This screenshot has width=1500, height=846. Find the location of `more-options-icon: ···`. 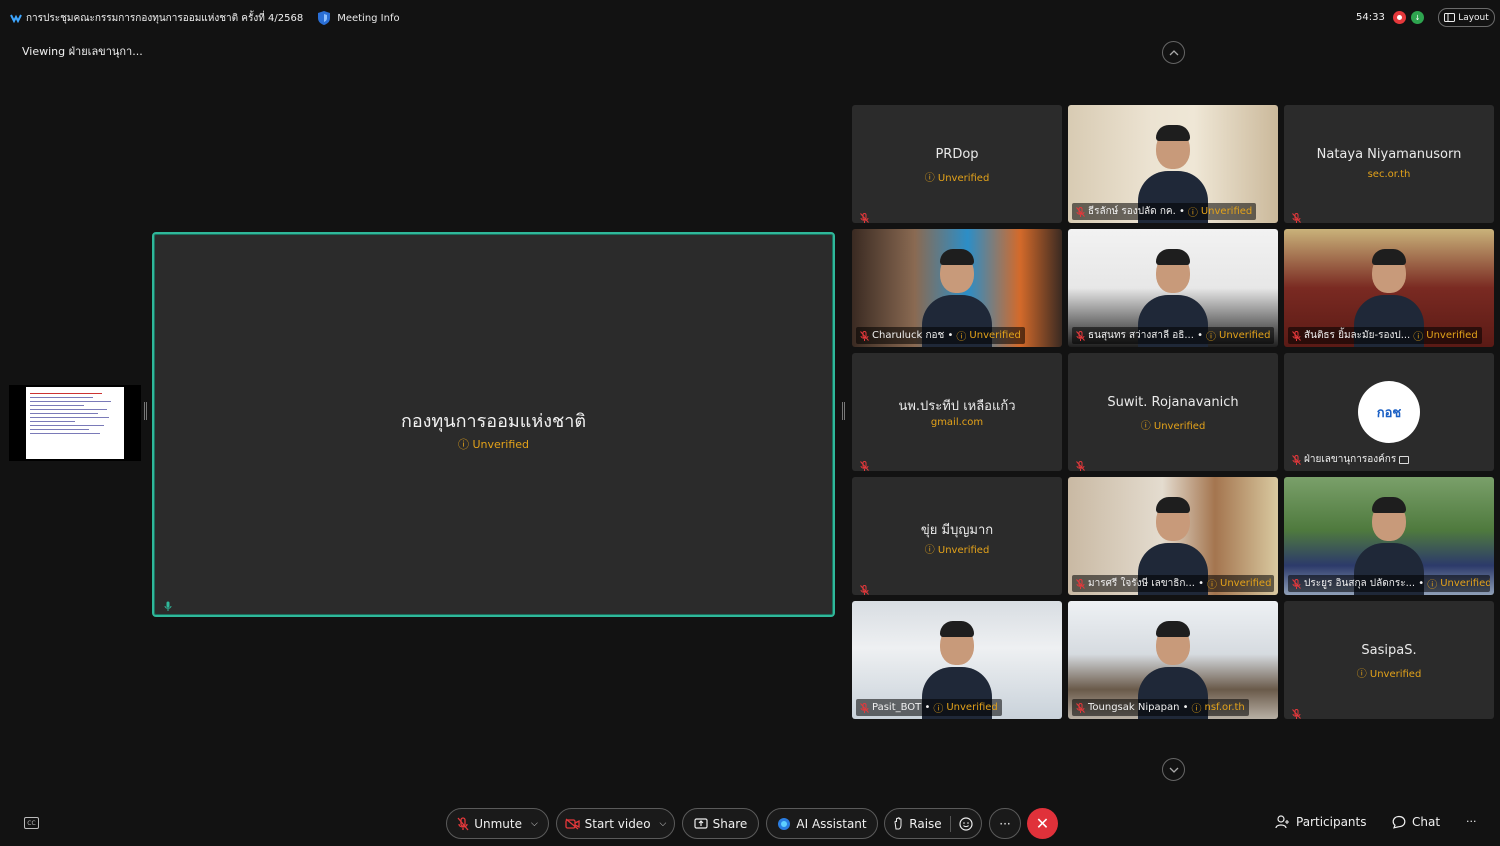

more-options-icon: ··· is located at coordinates (1005, 823).